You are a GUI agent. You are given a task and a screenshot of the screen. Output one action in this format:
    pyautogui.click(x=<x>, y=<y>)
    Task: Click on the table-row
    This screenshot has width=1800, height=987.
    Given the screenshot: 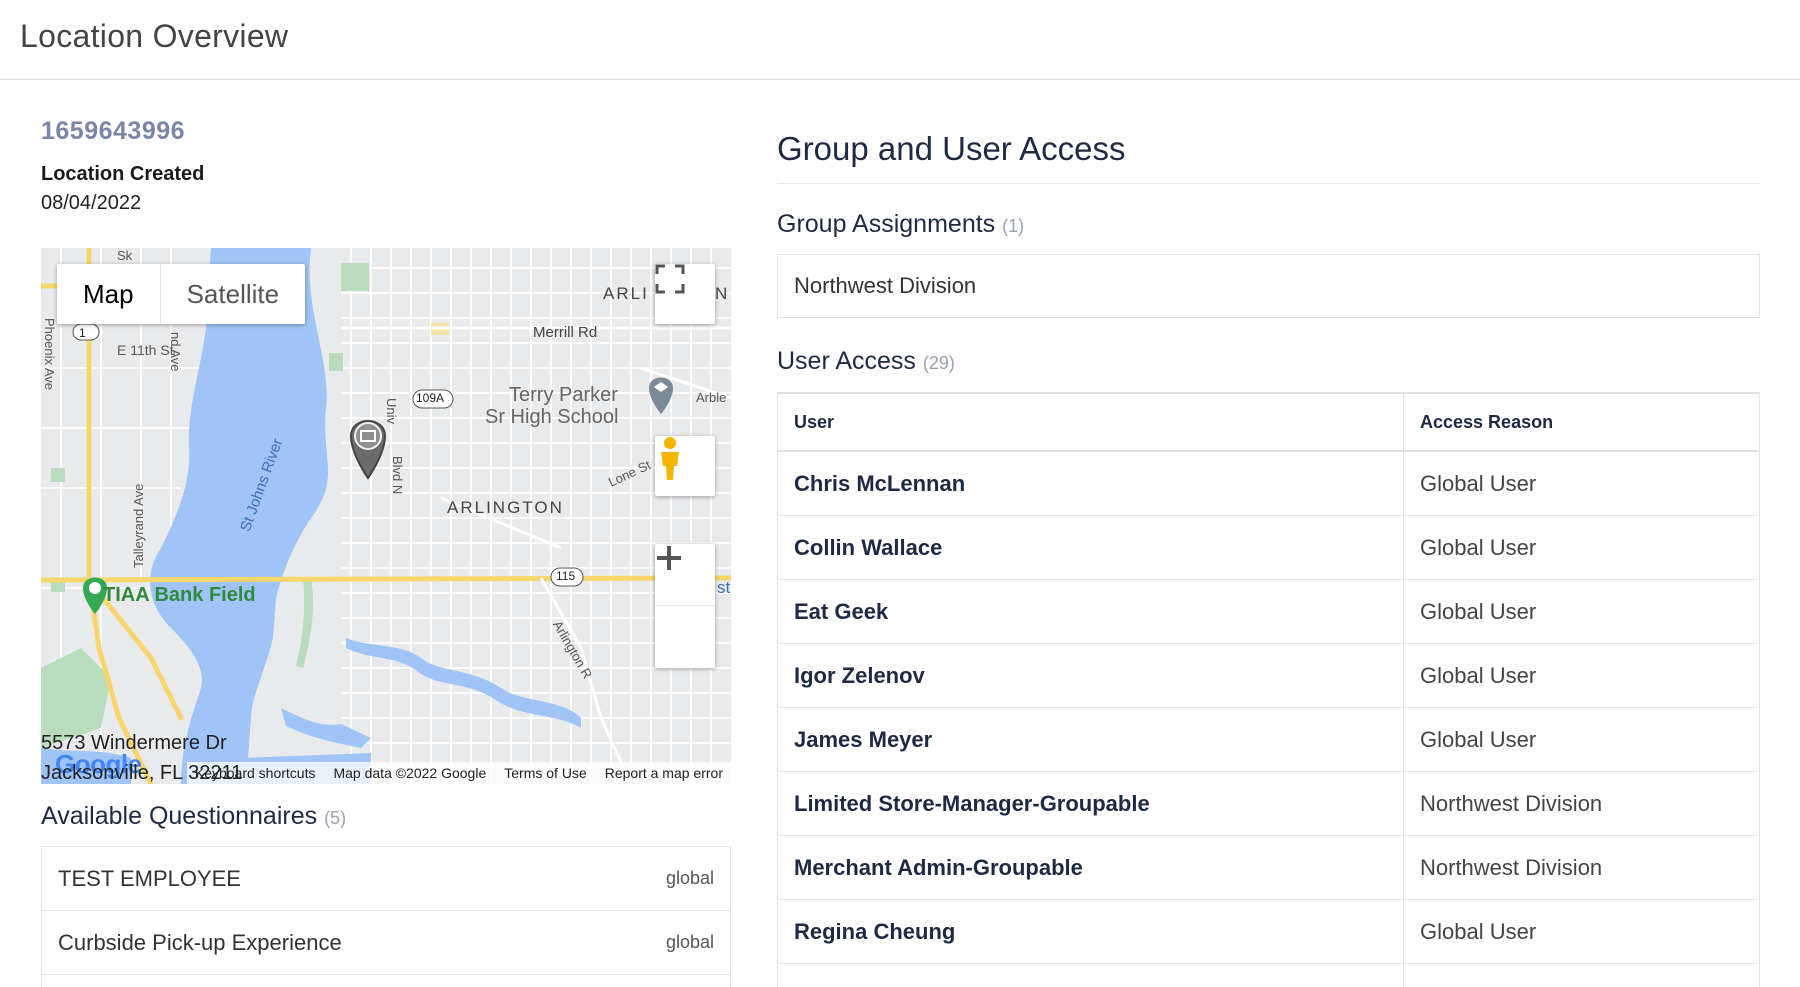 What is the action you would take?
    pyautogui.click(x=1268, y=975)
    